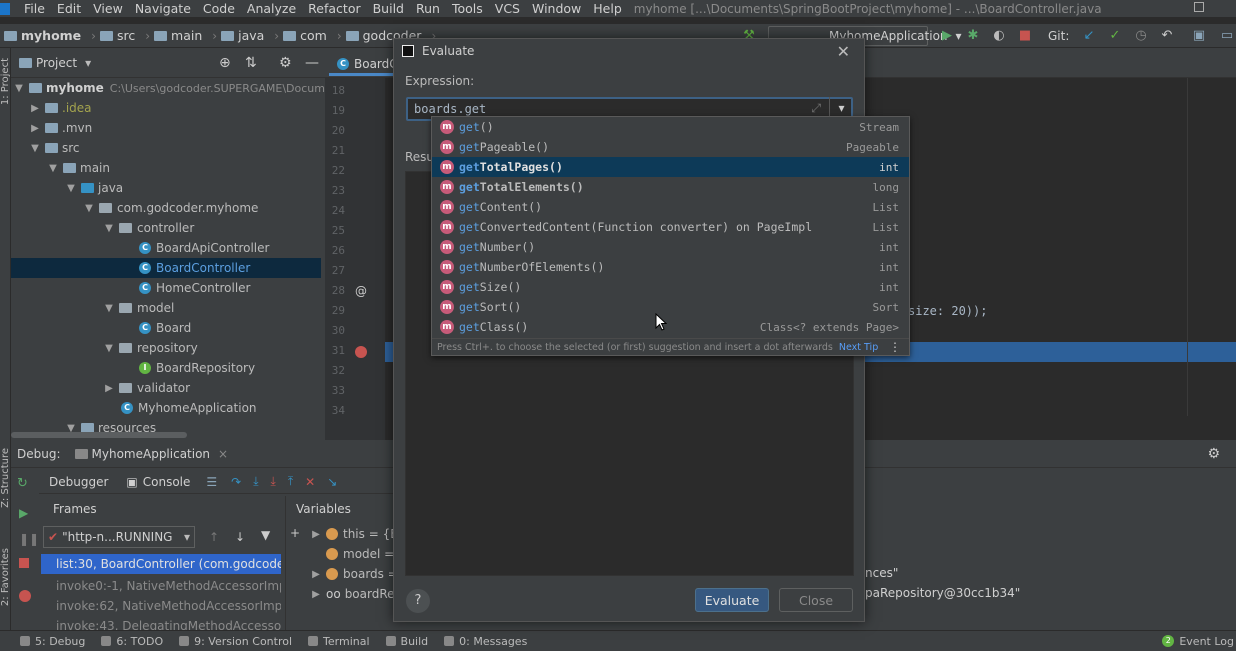 The image size is (1236, 651). I want to click on frame-row: invoke:43, DelegatingMethodAccessorI, so click(161, 623).